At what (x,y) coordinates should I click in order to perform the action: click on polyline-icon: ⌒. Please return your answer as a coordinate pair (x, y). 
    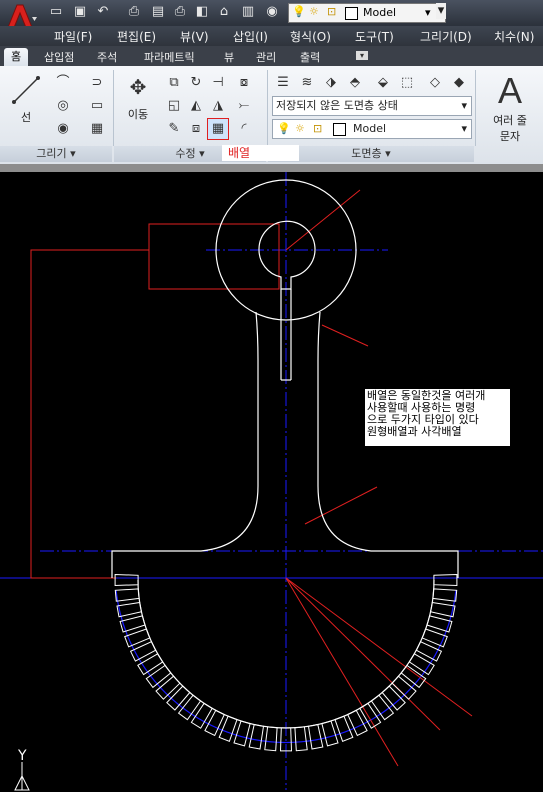
    Looking at the image, I should click on (63, 83).